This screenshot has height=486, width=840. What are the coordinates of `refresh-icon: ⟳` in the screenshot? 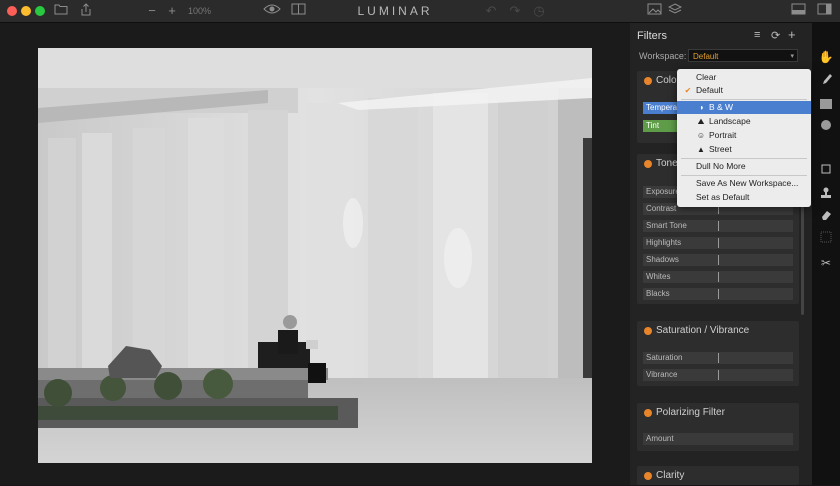 It's located at (775, 35).